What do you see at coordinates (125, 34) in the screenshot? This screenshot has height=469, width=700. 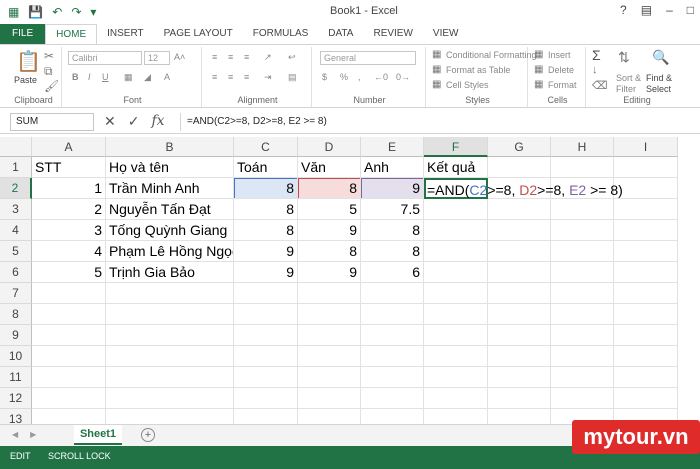 I see `tab-insert: INSERT` at bounding box center [125, 34].